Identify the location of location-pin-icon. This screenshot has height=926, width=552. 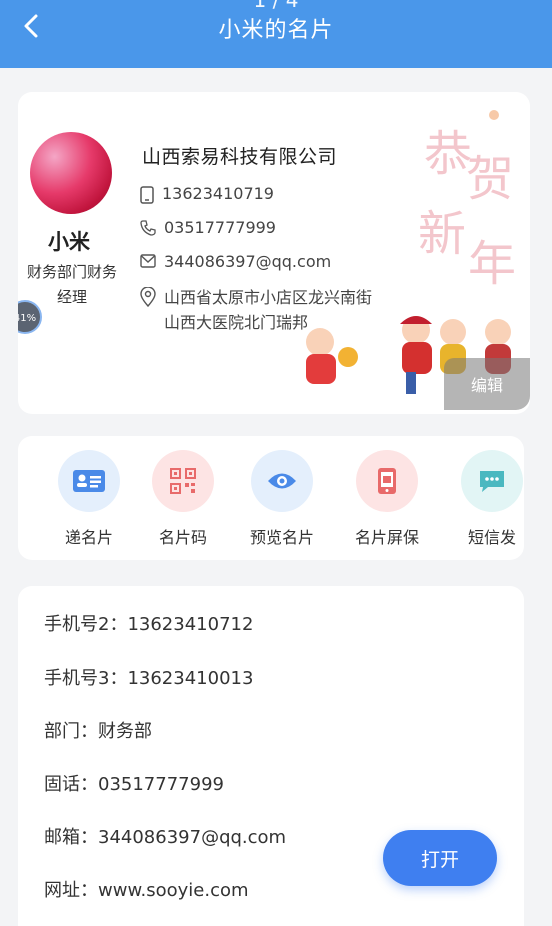
(148, 297).